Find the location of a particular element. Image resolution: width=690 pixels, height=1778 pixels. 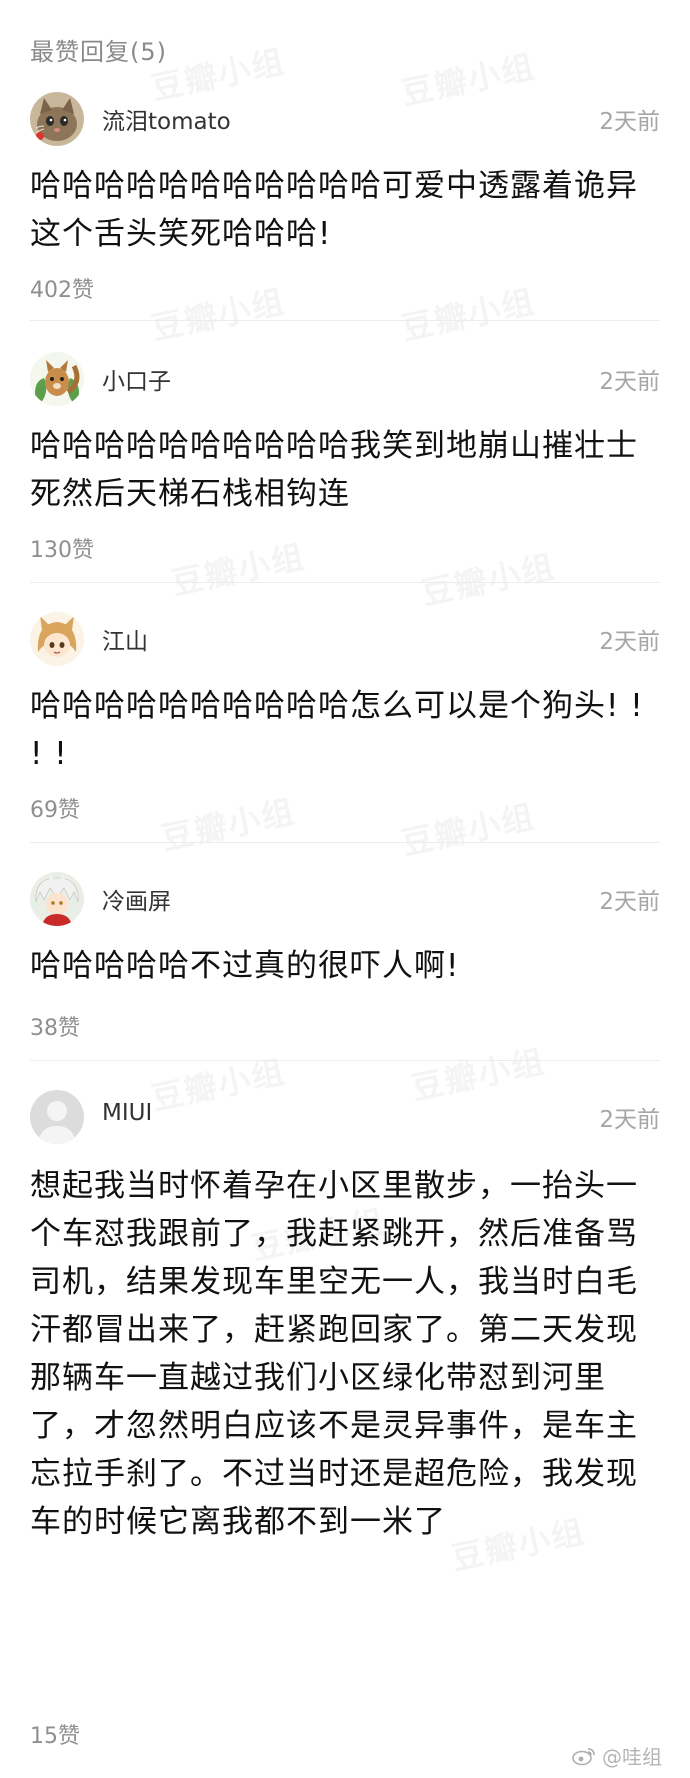

like-count: 38赞 is located at coordinates (55, 1026).